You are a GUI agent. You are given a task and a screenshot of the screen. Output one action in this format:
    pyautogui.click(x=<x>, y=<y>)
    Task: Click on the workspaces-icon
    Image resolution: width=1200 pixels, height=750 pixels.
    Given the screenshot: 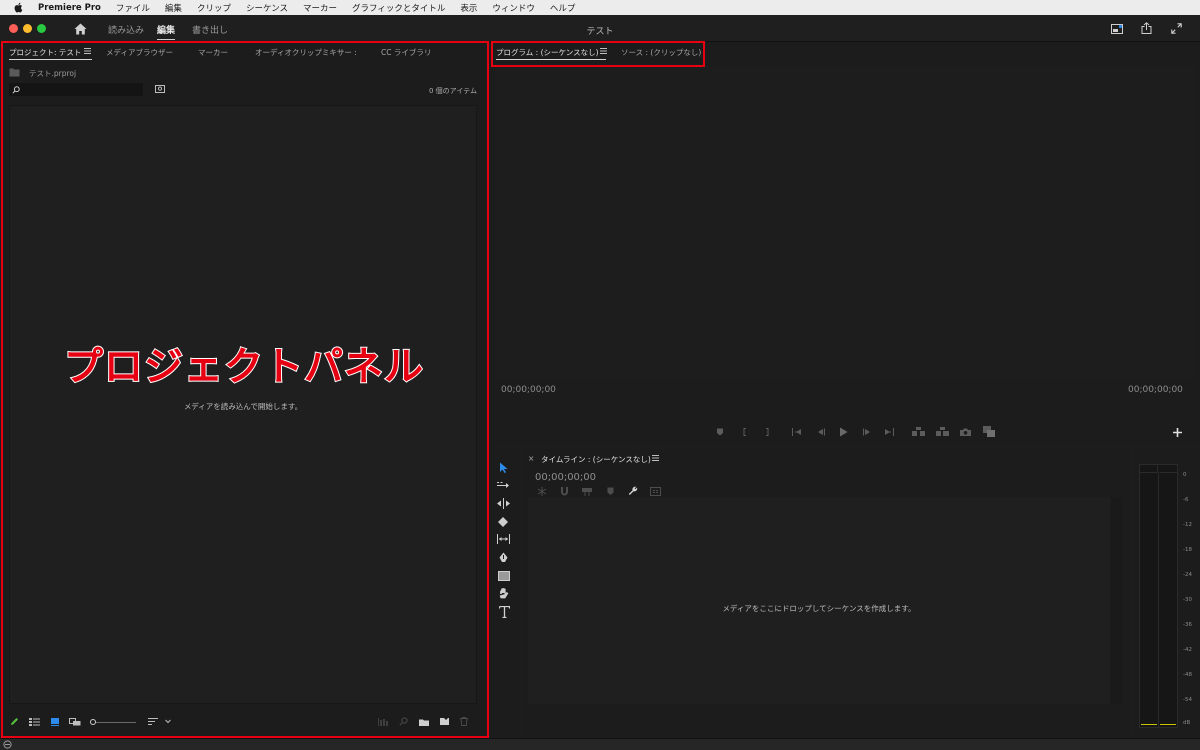 What is the action you would take?
    pyautogui.click(x=1117, y=29)
    